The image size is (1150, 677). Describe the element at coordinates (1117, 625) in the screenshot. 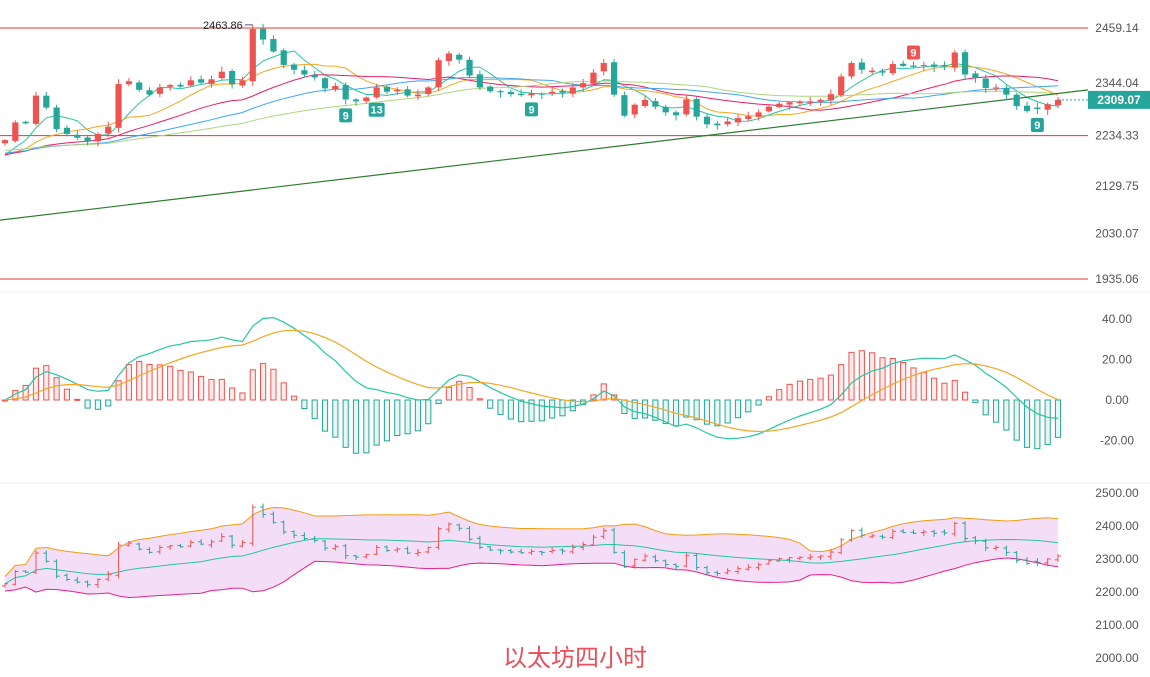

I see `bollinger-tick-label: 2100.00` at that location.